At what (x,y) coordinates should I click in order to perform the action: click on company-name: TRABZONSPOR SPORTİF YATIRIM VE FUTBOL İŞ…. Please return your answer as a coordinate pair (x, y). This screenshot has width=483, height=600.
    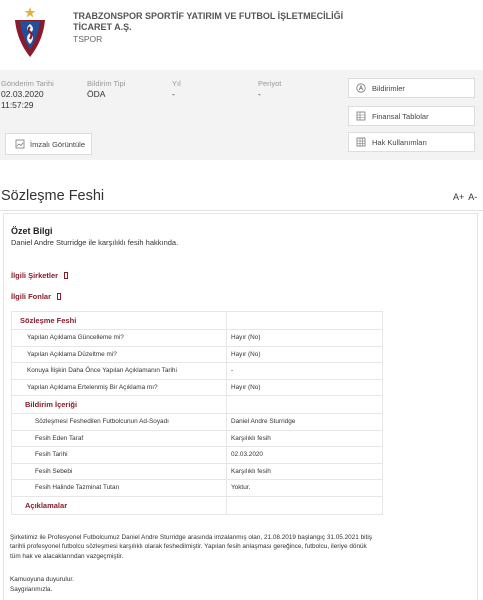
    Looking at the image, I should click on (208, 21).